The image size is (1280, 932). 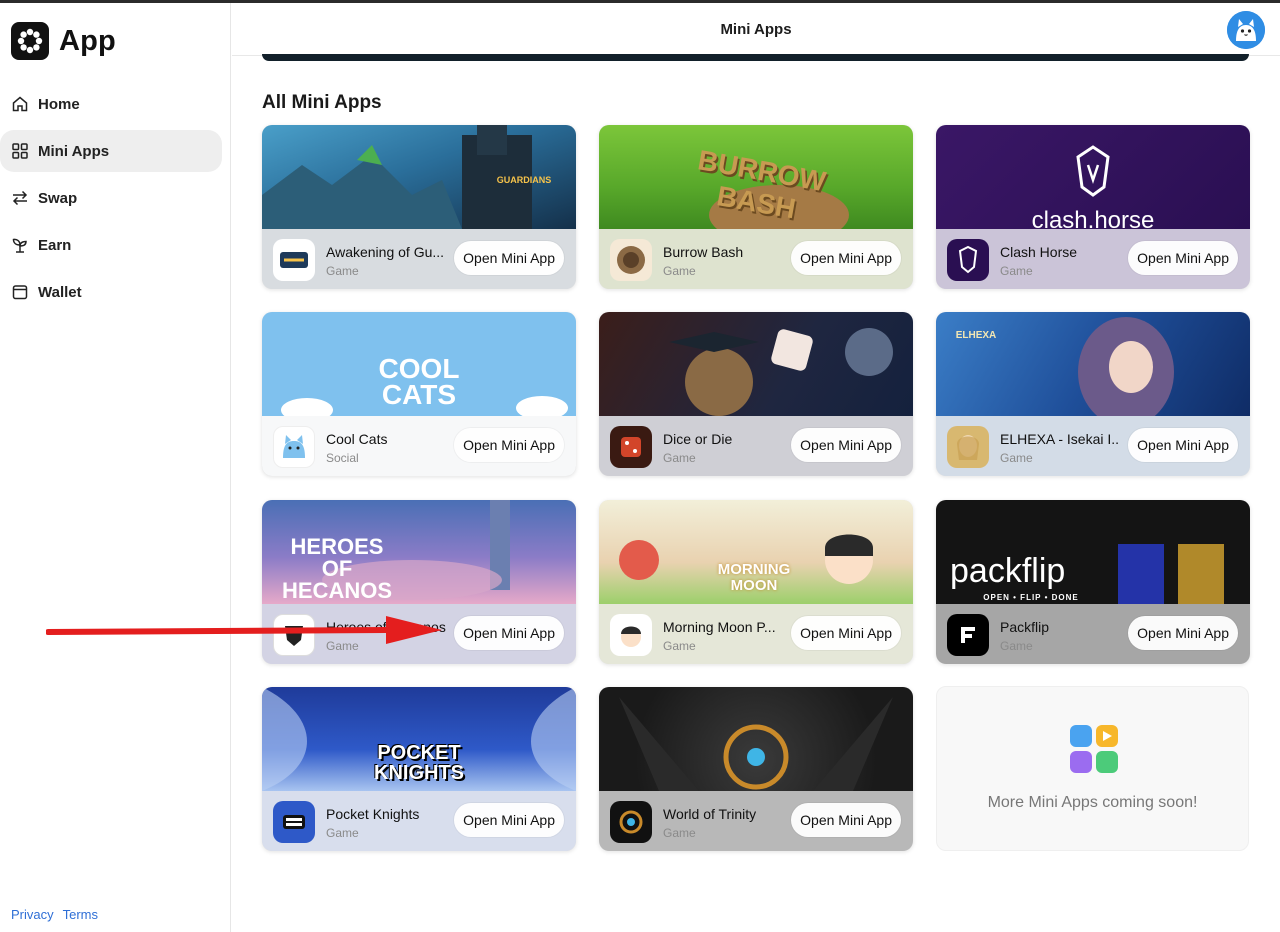 What do you see at coordinates (756, 446) in the screenshot?
I see `card-info-bar: Dice or Die Game Open Mini App` at bounding box center [756, 446].